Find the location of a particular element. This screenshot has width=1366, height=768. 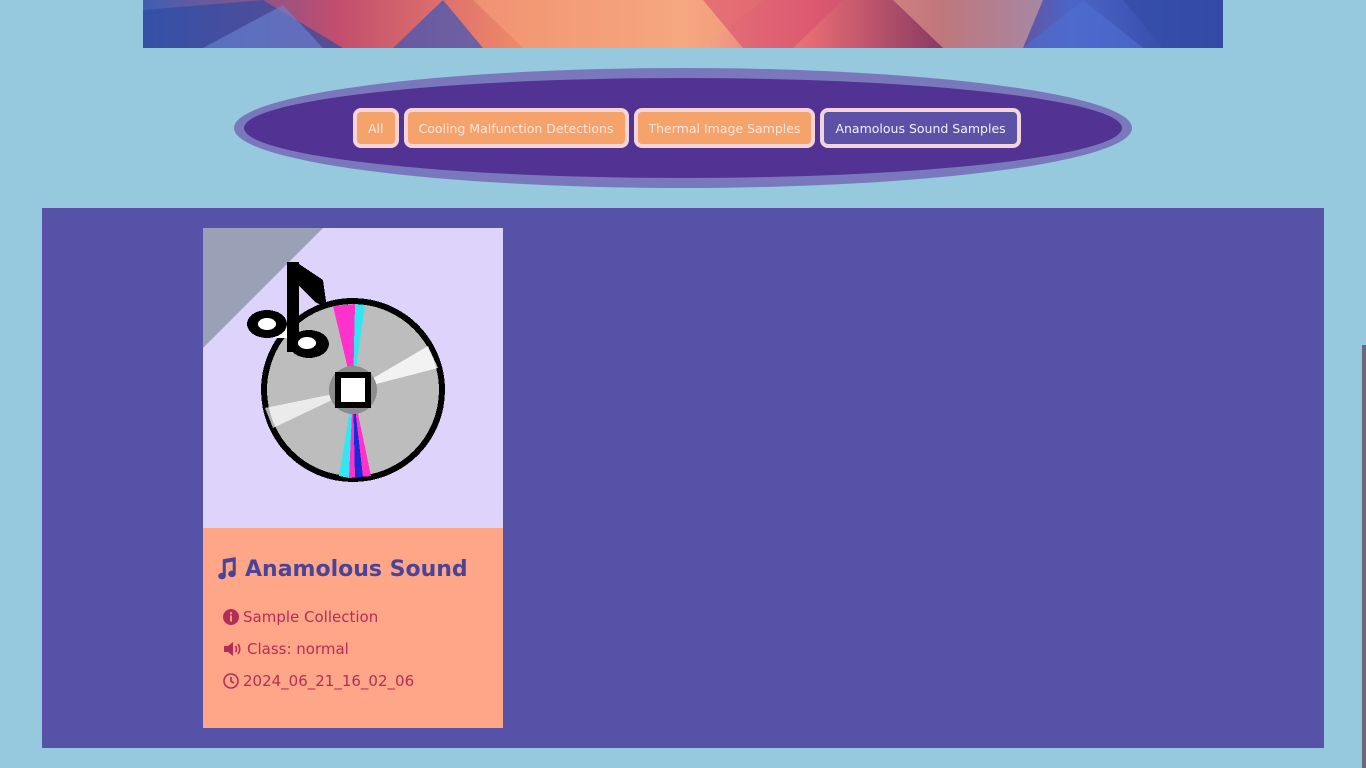

filter-all-button: All is located at coordinates (376, 128).